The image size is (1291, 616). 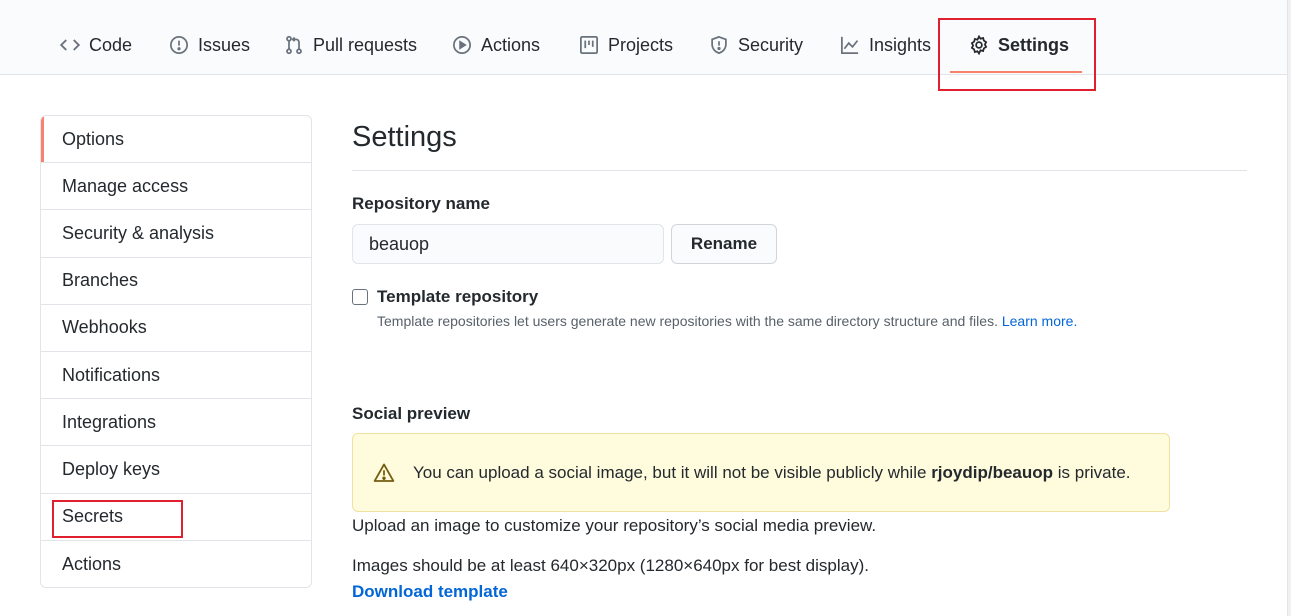 I want to click on tab-code: Code, so click(x=95, y=45).